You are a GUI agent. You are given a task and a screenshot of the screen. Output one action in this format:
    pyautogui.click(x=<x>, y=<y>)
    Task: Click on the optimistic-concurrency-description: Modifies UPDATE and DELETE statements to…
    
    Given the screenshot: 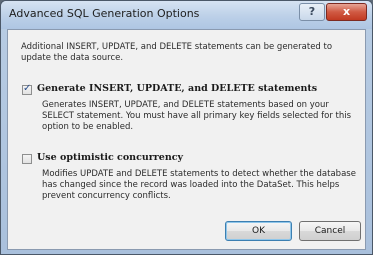 What is the action you would take?
    pyautogui.click(x=199, y=185)
    